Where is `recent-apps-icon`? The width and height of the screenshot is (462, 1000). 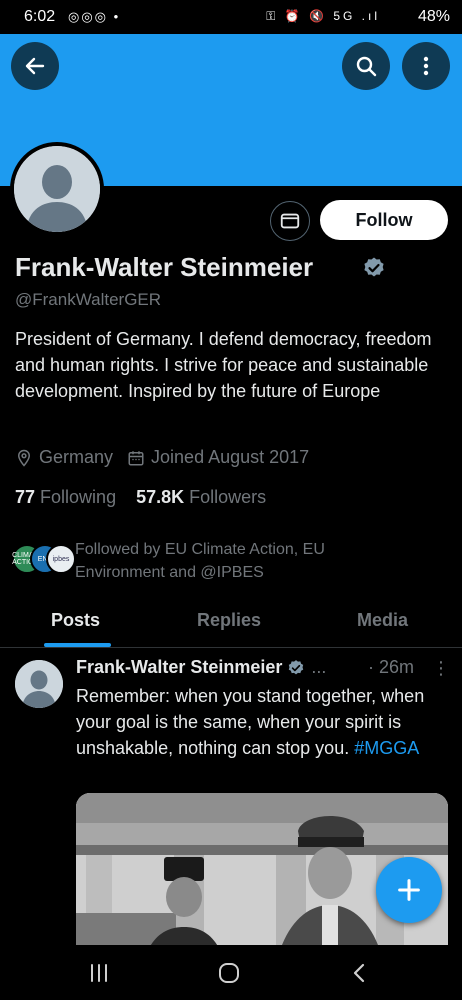
recent-apps-icon is located at coordinates (99, 973).